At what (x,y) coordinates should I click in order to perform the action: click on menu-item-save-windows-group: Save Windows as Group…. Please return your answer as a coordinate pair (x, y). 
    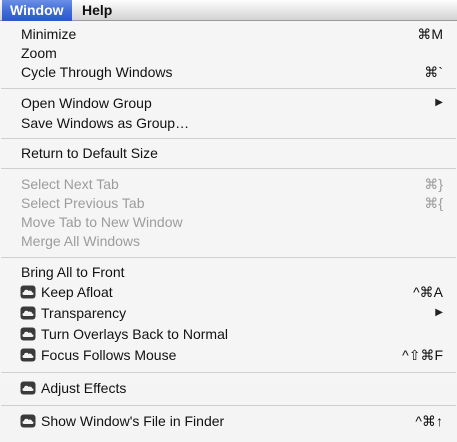
    Looking at the image, I should click on (228, 123).